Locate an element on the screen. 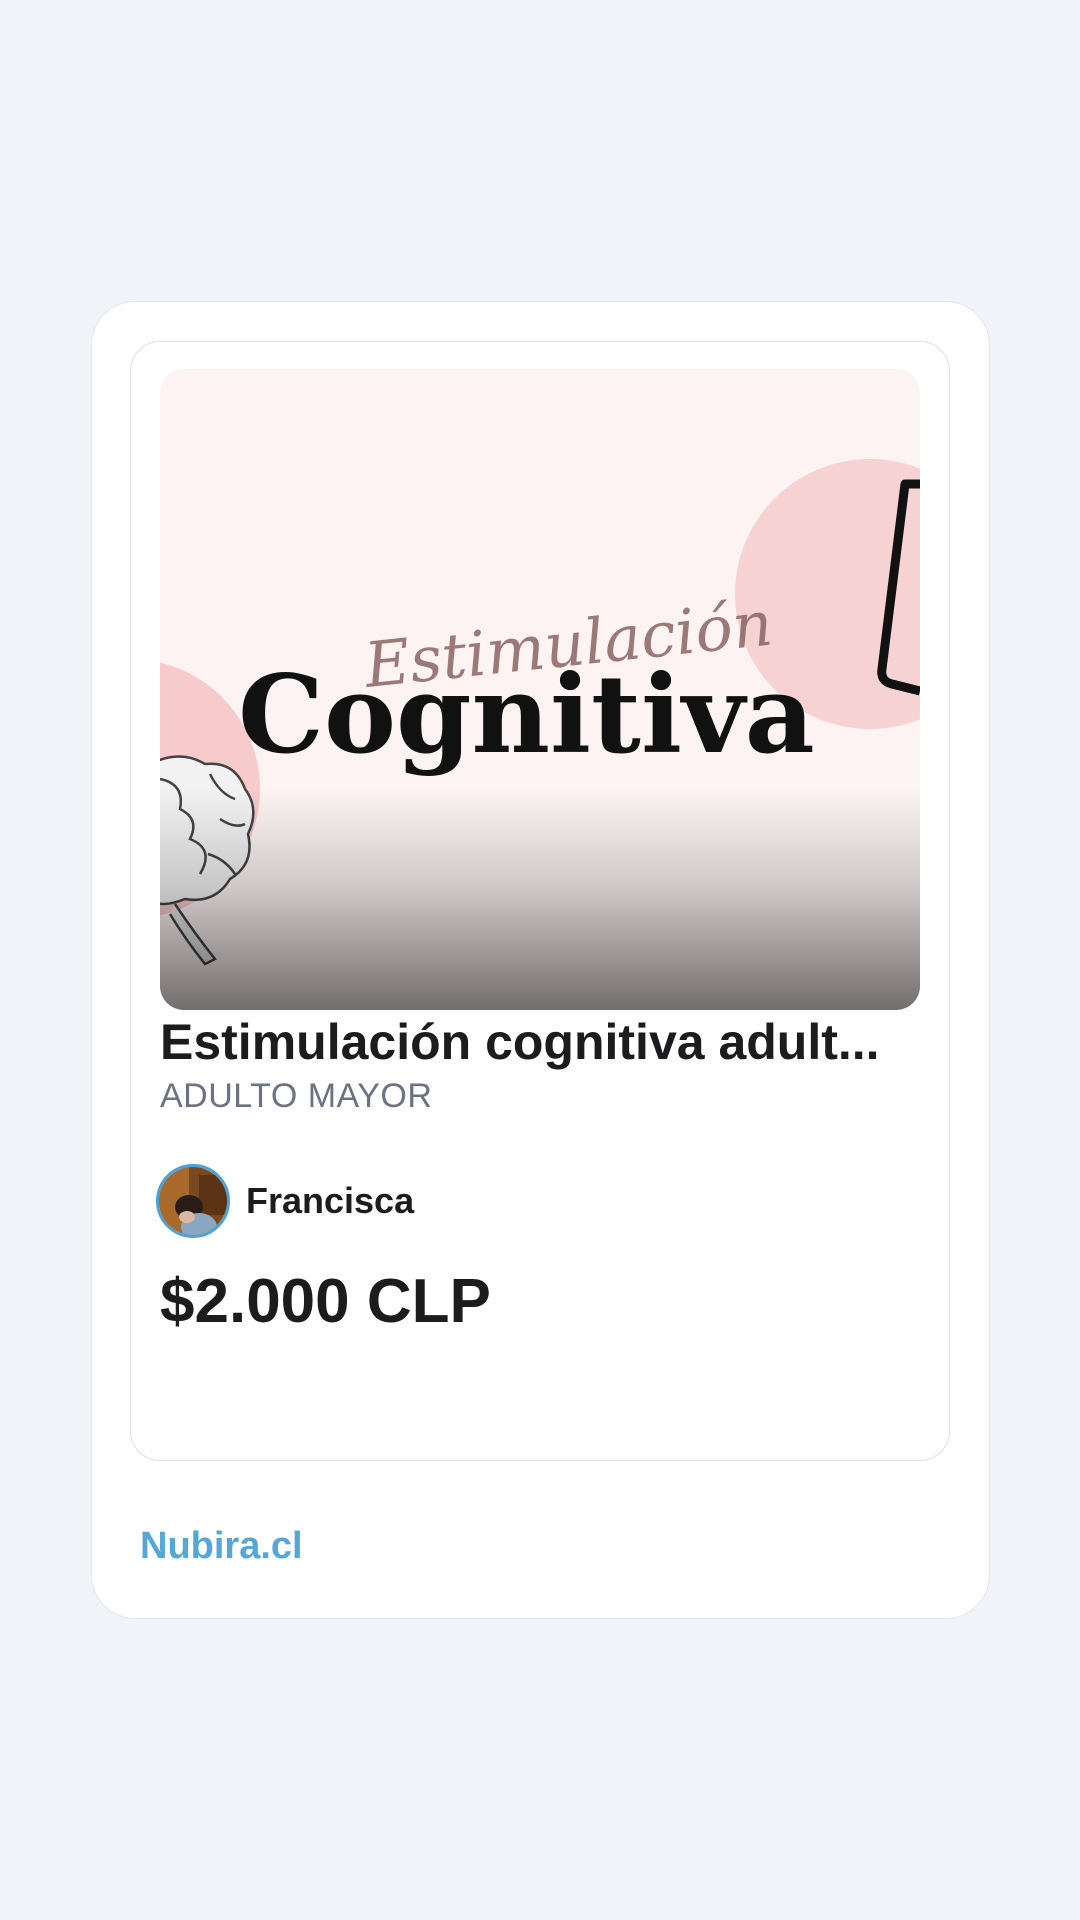 The width and height of the screenshot is (1080, 1920). product-price: $2.000 CLP is located at coordinates (325, 1301).